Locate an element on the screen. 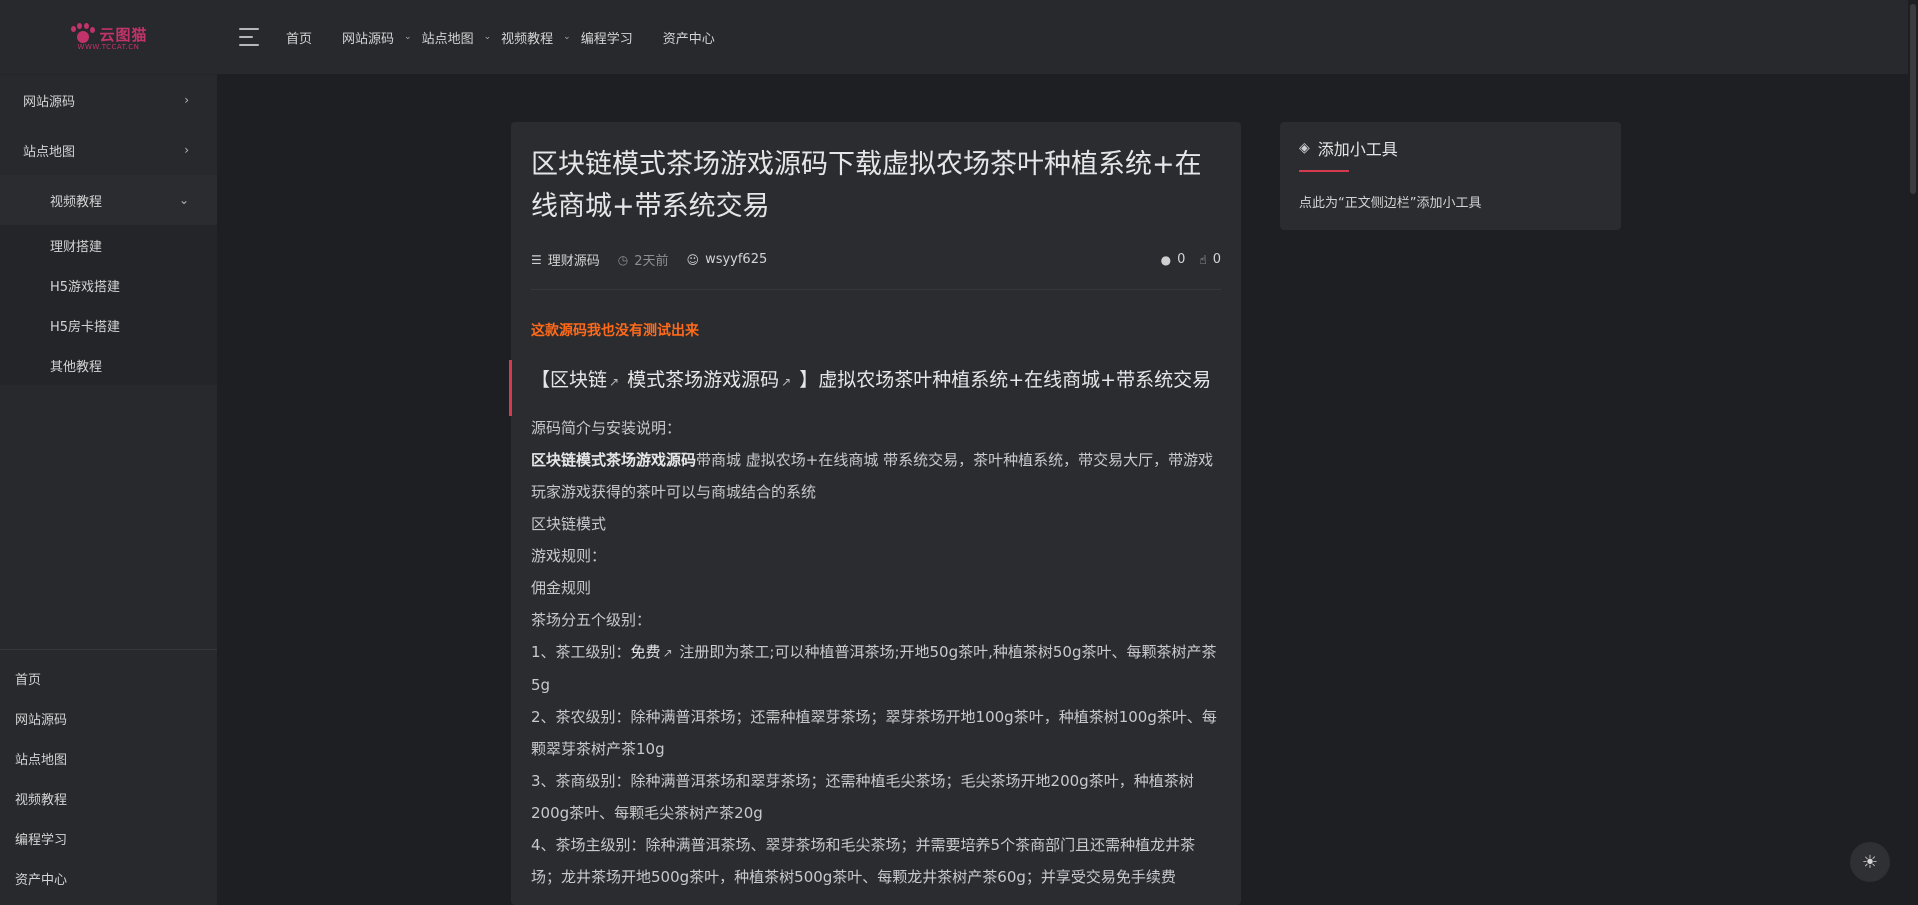  nav-label: 网站源码 is located at coordinates (368, 39).